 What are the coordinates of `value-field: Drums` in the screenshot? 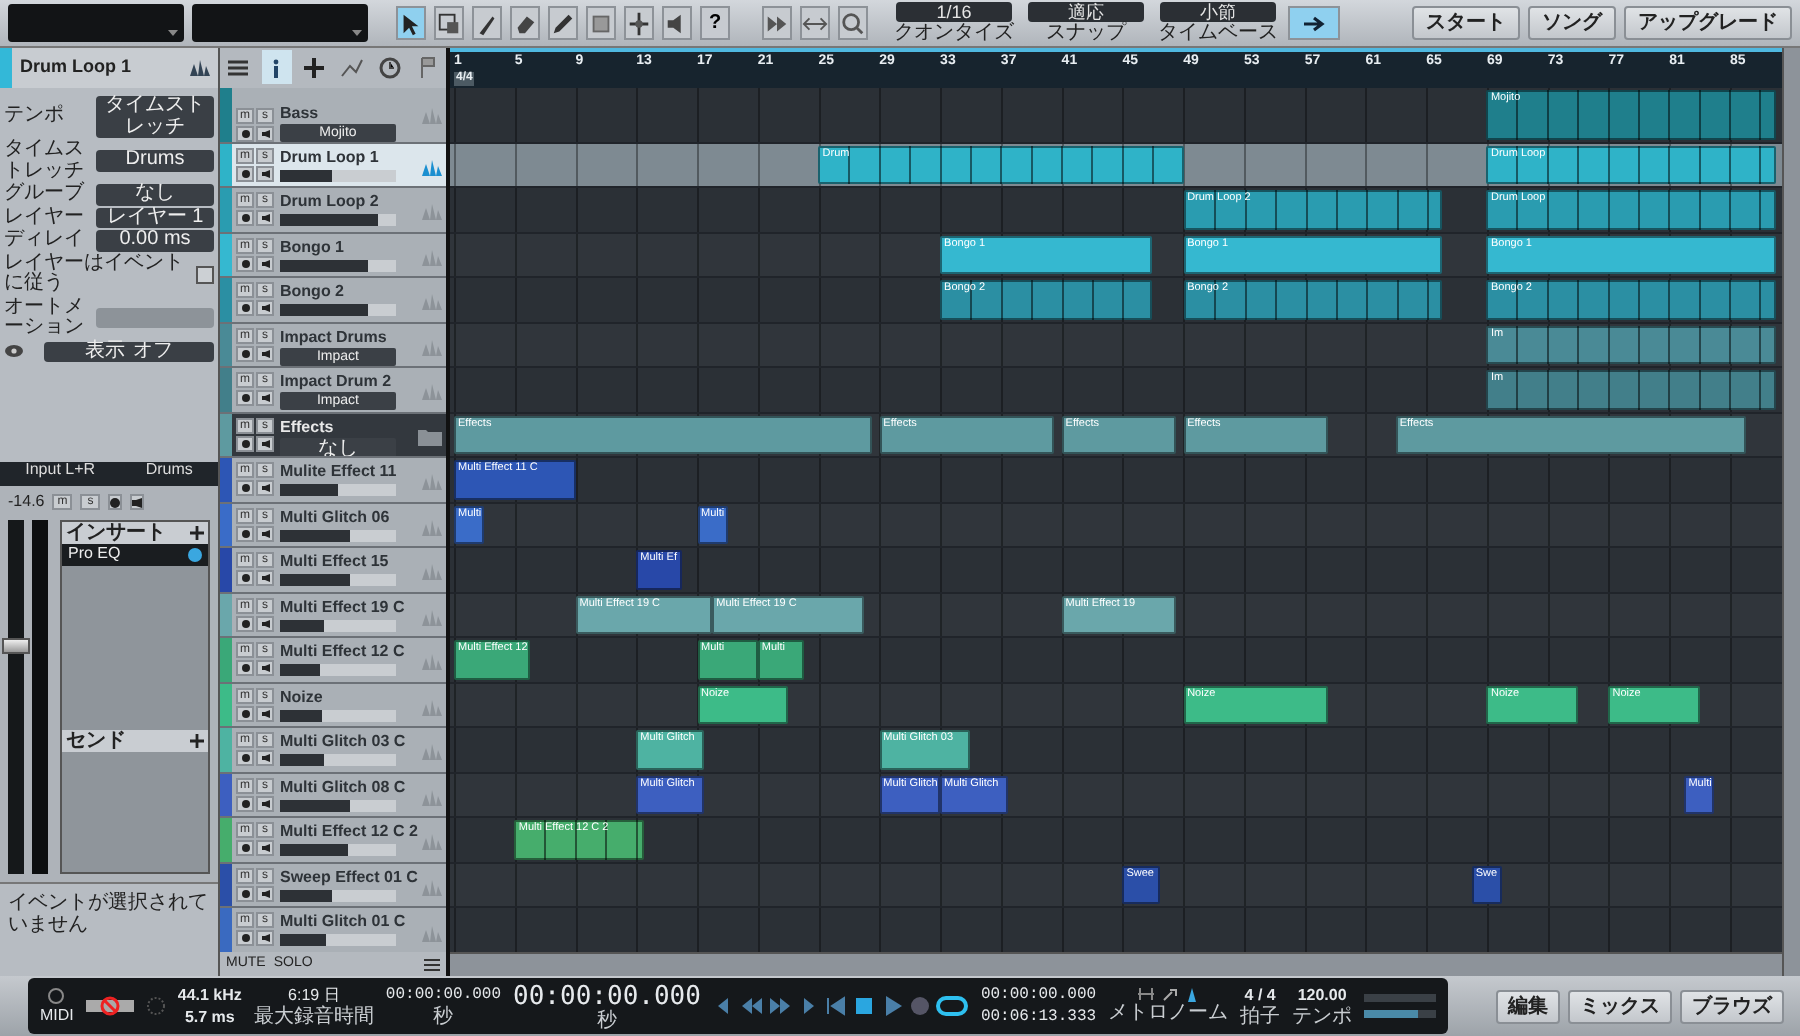 It's located at (155, 161).